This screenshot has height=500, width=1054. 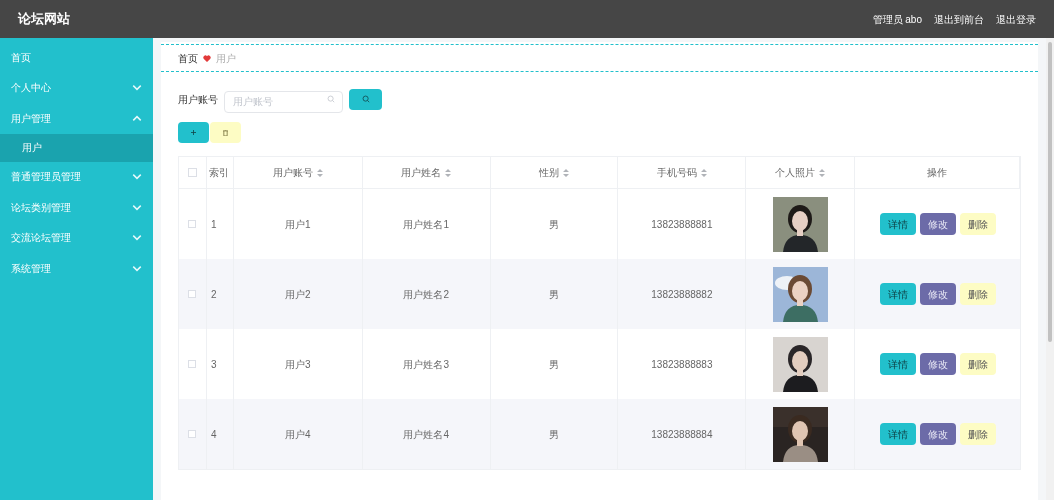 What do you see at coordinates (76, 57) in the screenshot?
I see `sidebar-item: 首页` at bounding box center [76, 57].